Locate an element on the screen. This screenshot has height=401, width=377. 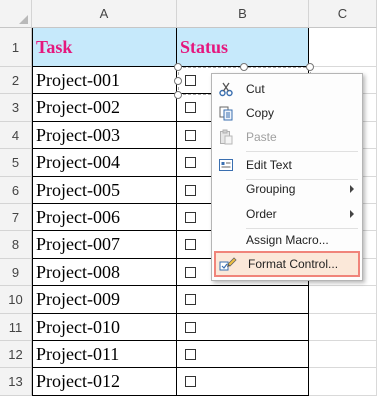
task-name: Project-010 is located at coordinates (78, 326).